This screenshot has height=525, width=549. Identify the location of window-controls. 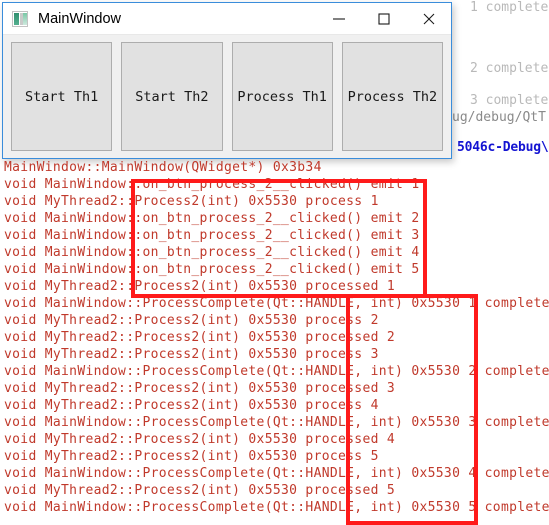
(383, 18).